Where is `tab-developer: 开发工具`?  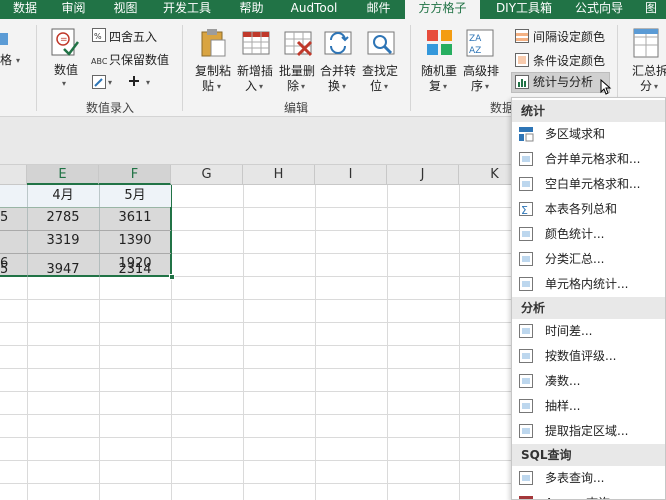 tab-developer: 开发工具 is located at coordinates (187, 9).